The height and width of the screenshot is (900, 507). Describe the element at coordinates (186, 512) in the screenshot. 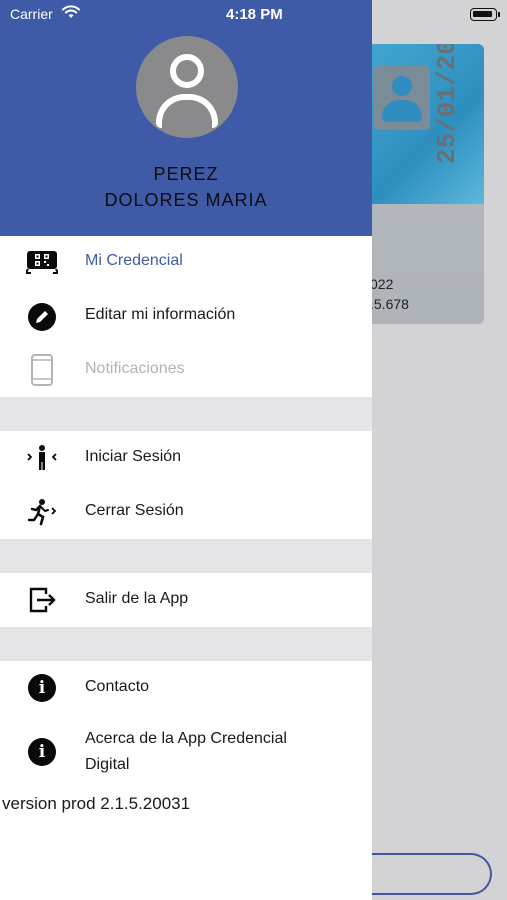

I see `menu-item-cerrar-sesion: Cerrar Sesión` at that location.